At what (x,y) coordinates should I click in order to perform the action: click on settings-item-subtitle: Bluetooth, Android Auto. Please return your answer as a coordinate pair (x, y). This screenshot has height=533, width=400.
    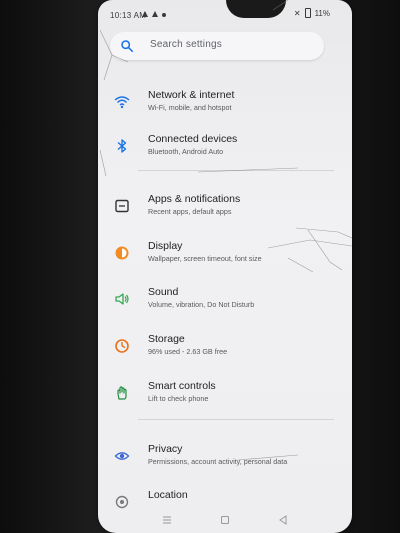
    Looking at the image, I should click on (186, 151).